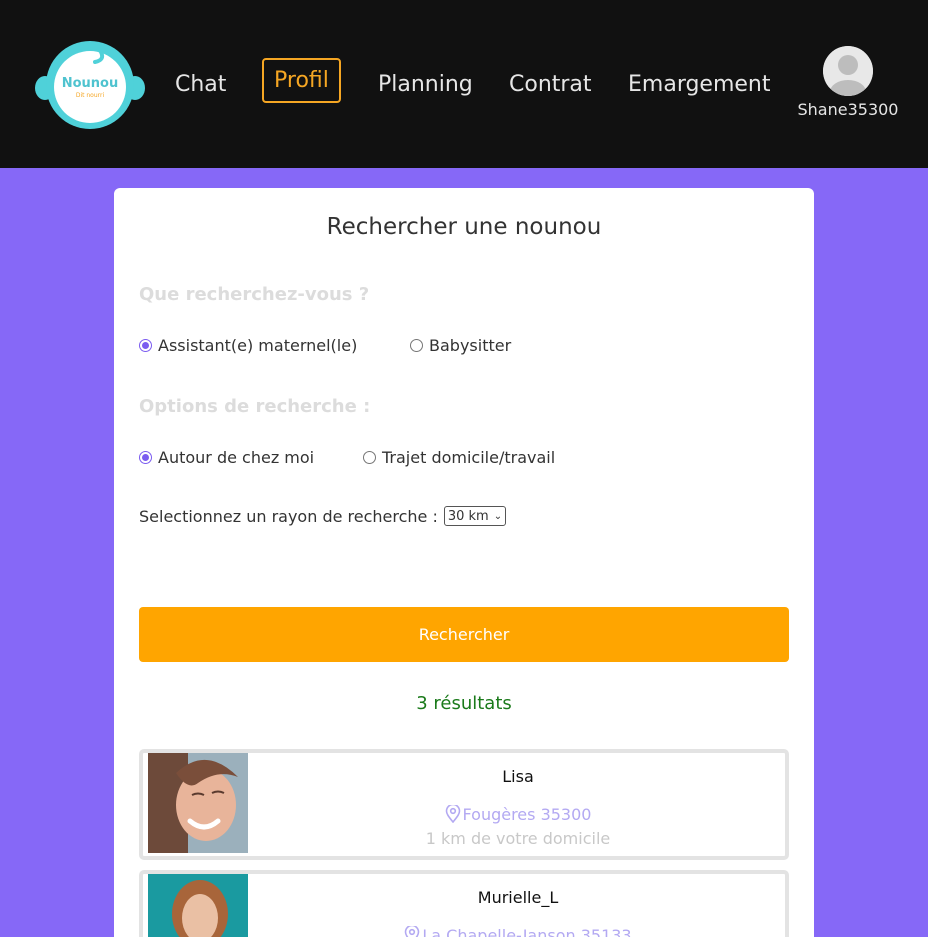  What do you see at coordinates (468, 516) in the screenshot?
I see `radius-value: 30 km` at bounding box center [468, 516].